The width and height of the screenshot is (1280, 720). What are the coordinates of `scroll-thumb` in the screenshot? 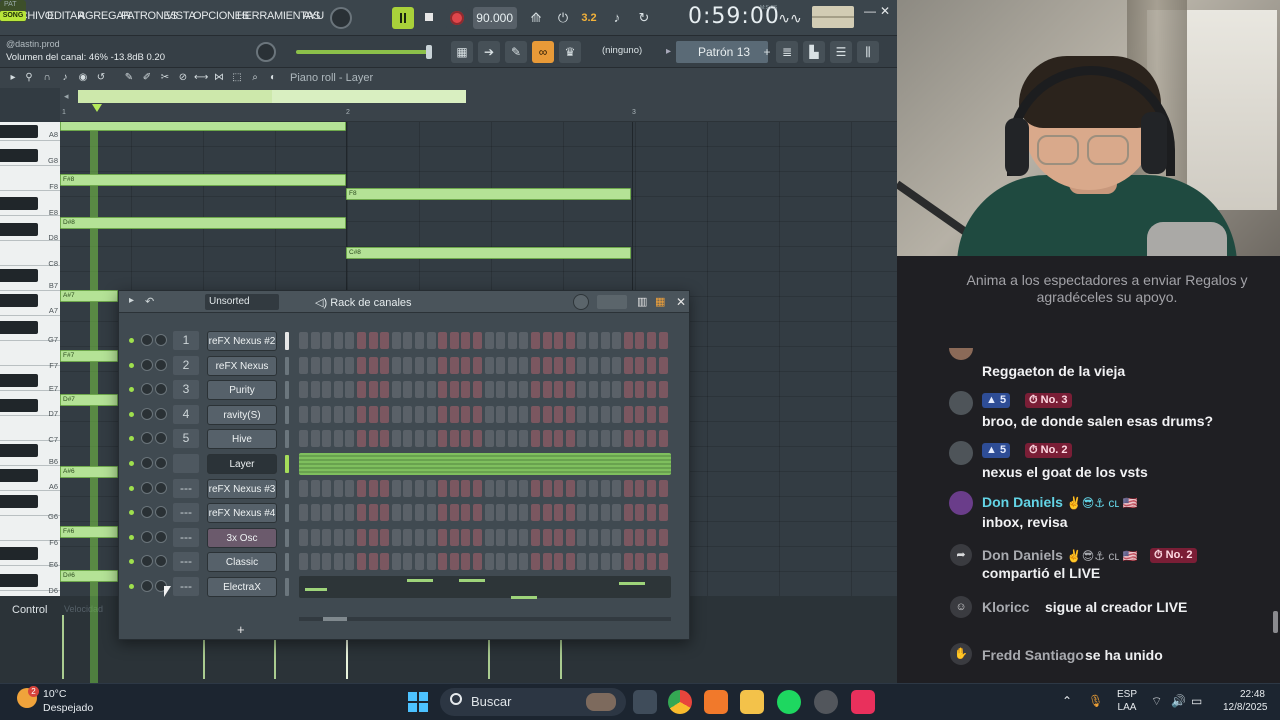 It's located at (272, 96).